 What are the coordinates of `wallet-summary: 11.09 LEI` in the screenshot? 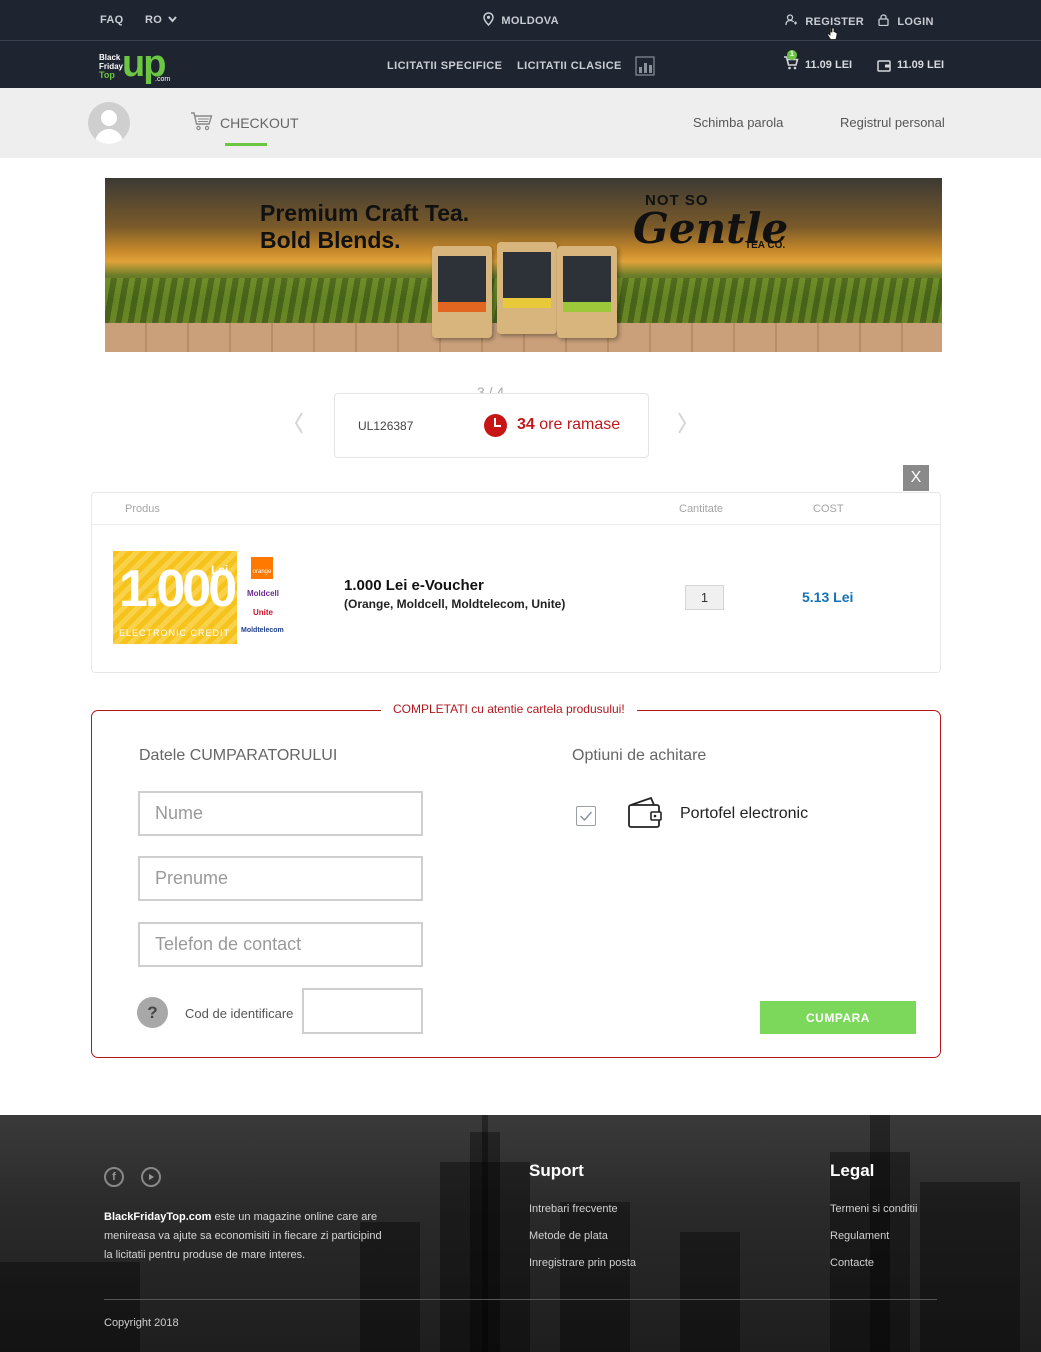 It's located at (910, 68).